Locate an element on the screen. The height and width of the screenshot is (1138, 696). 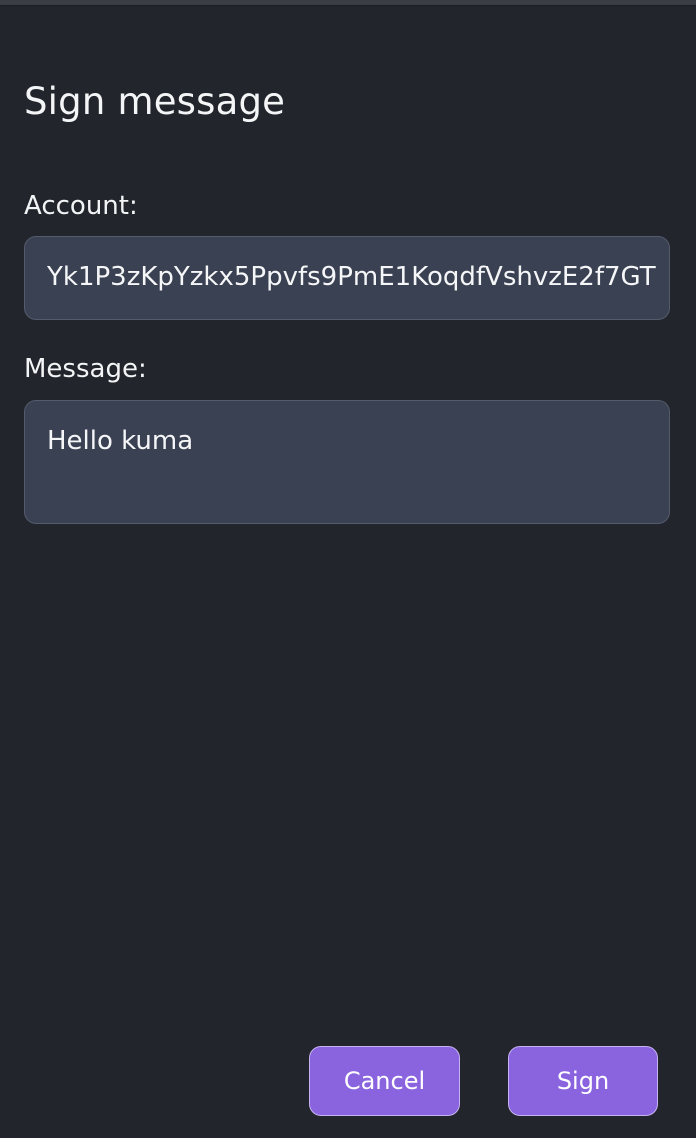
sign-button: Sign is located at coordinates (583, 1081).